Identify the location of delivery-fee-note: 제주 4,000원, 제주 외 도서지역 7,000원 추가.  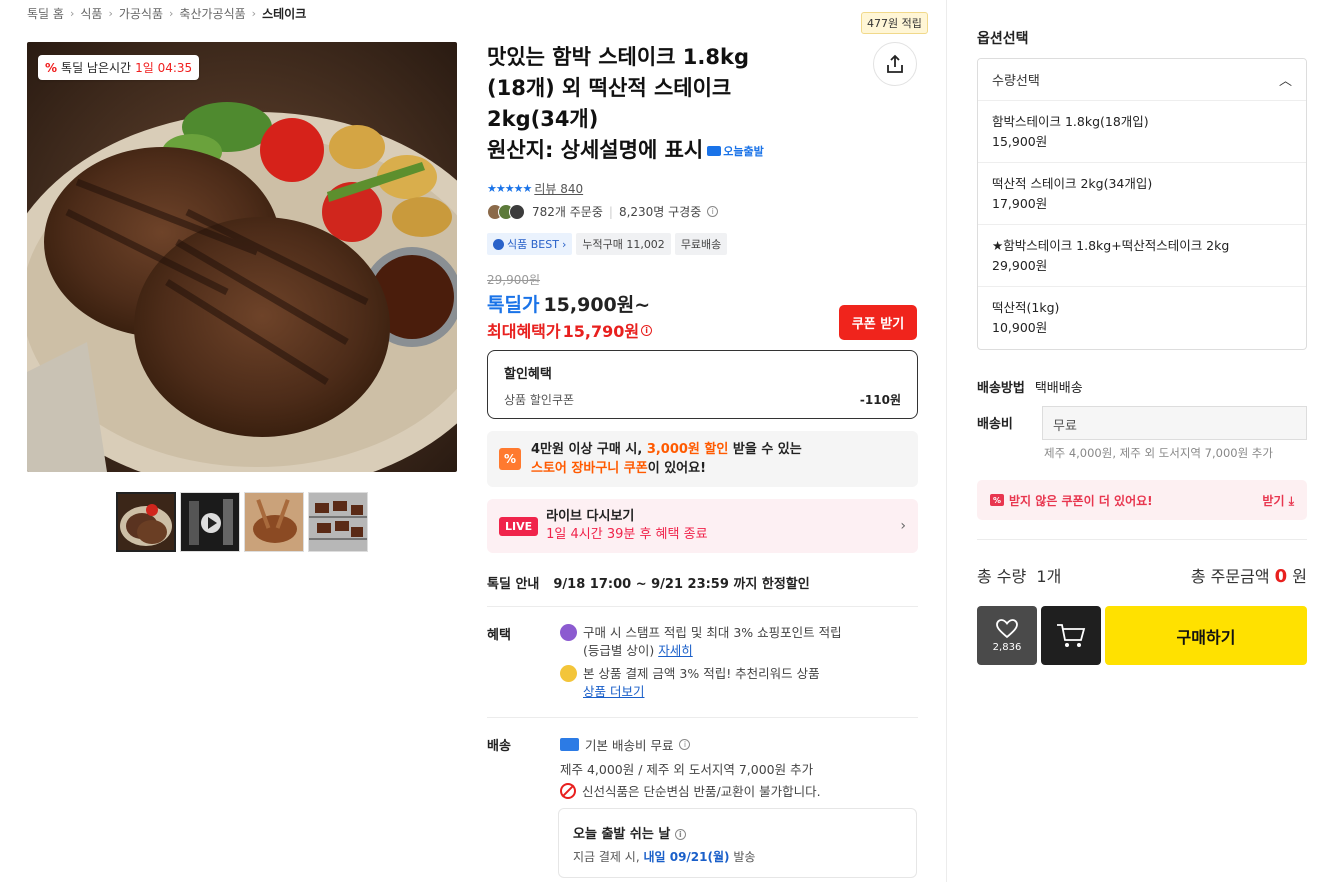
(1158, 453).